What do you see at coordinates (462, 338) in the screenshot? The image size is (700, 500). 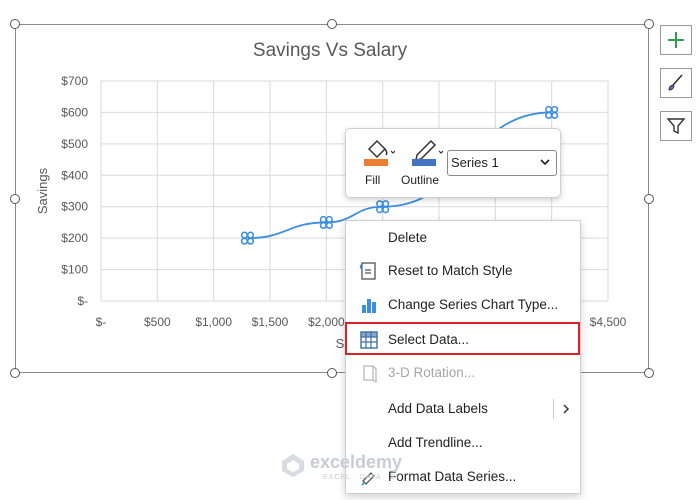 I see `select-data-highlight` at bounding box center [462, 338].